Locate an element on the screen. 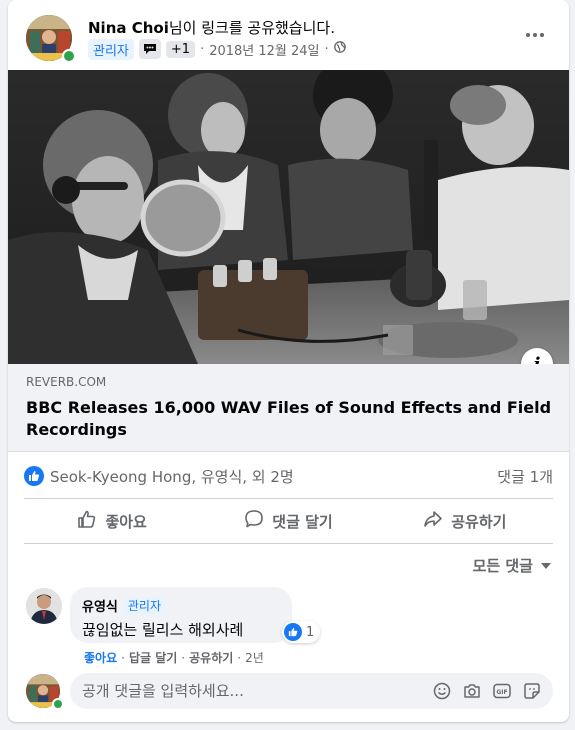 The image size is (575, 730). composer-tools: GIF is located at coordinates (492, 691).